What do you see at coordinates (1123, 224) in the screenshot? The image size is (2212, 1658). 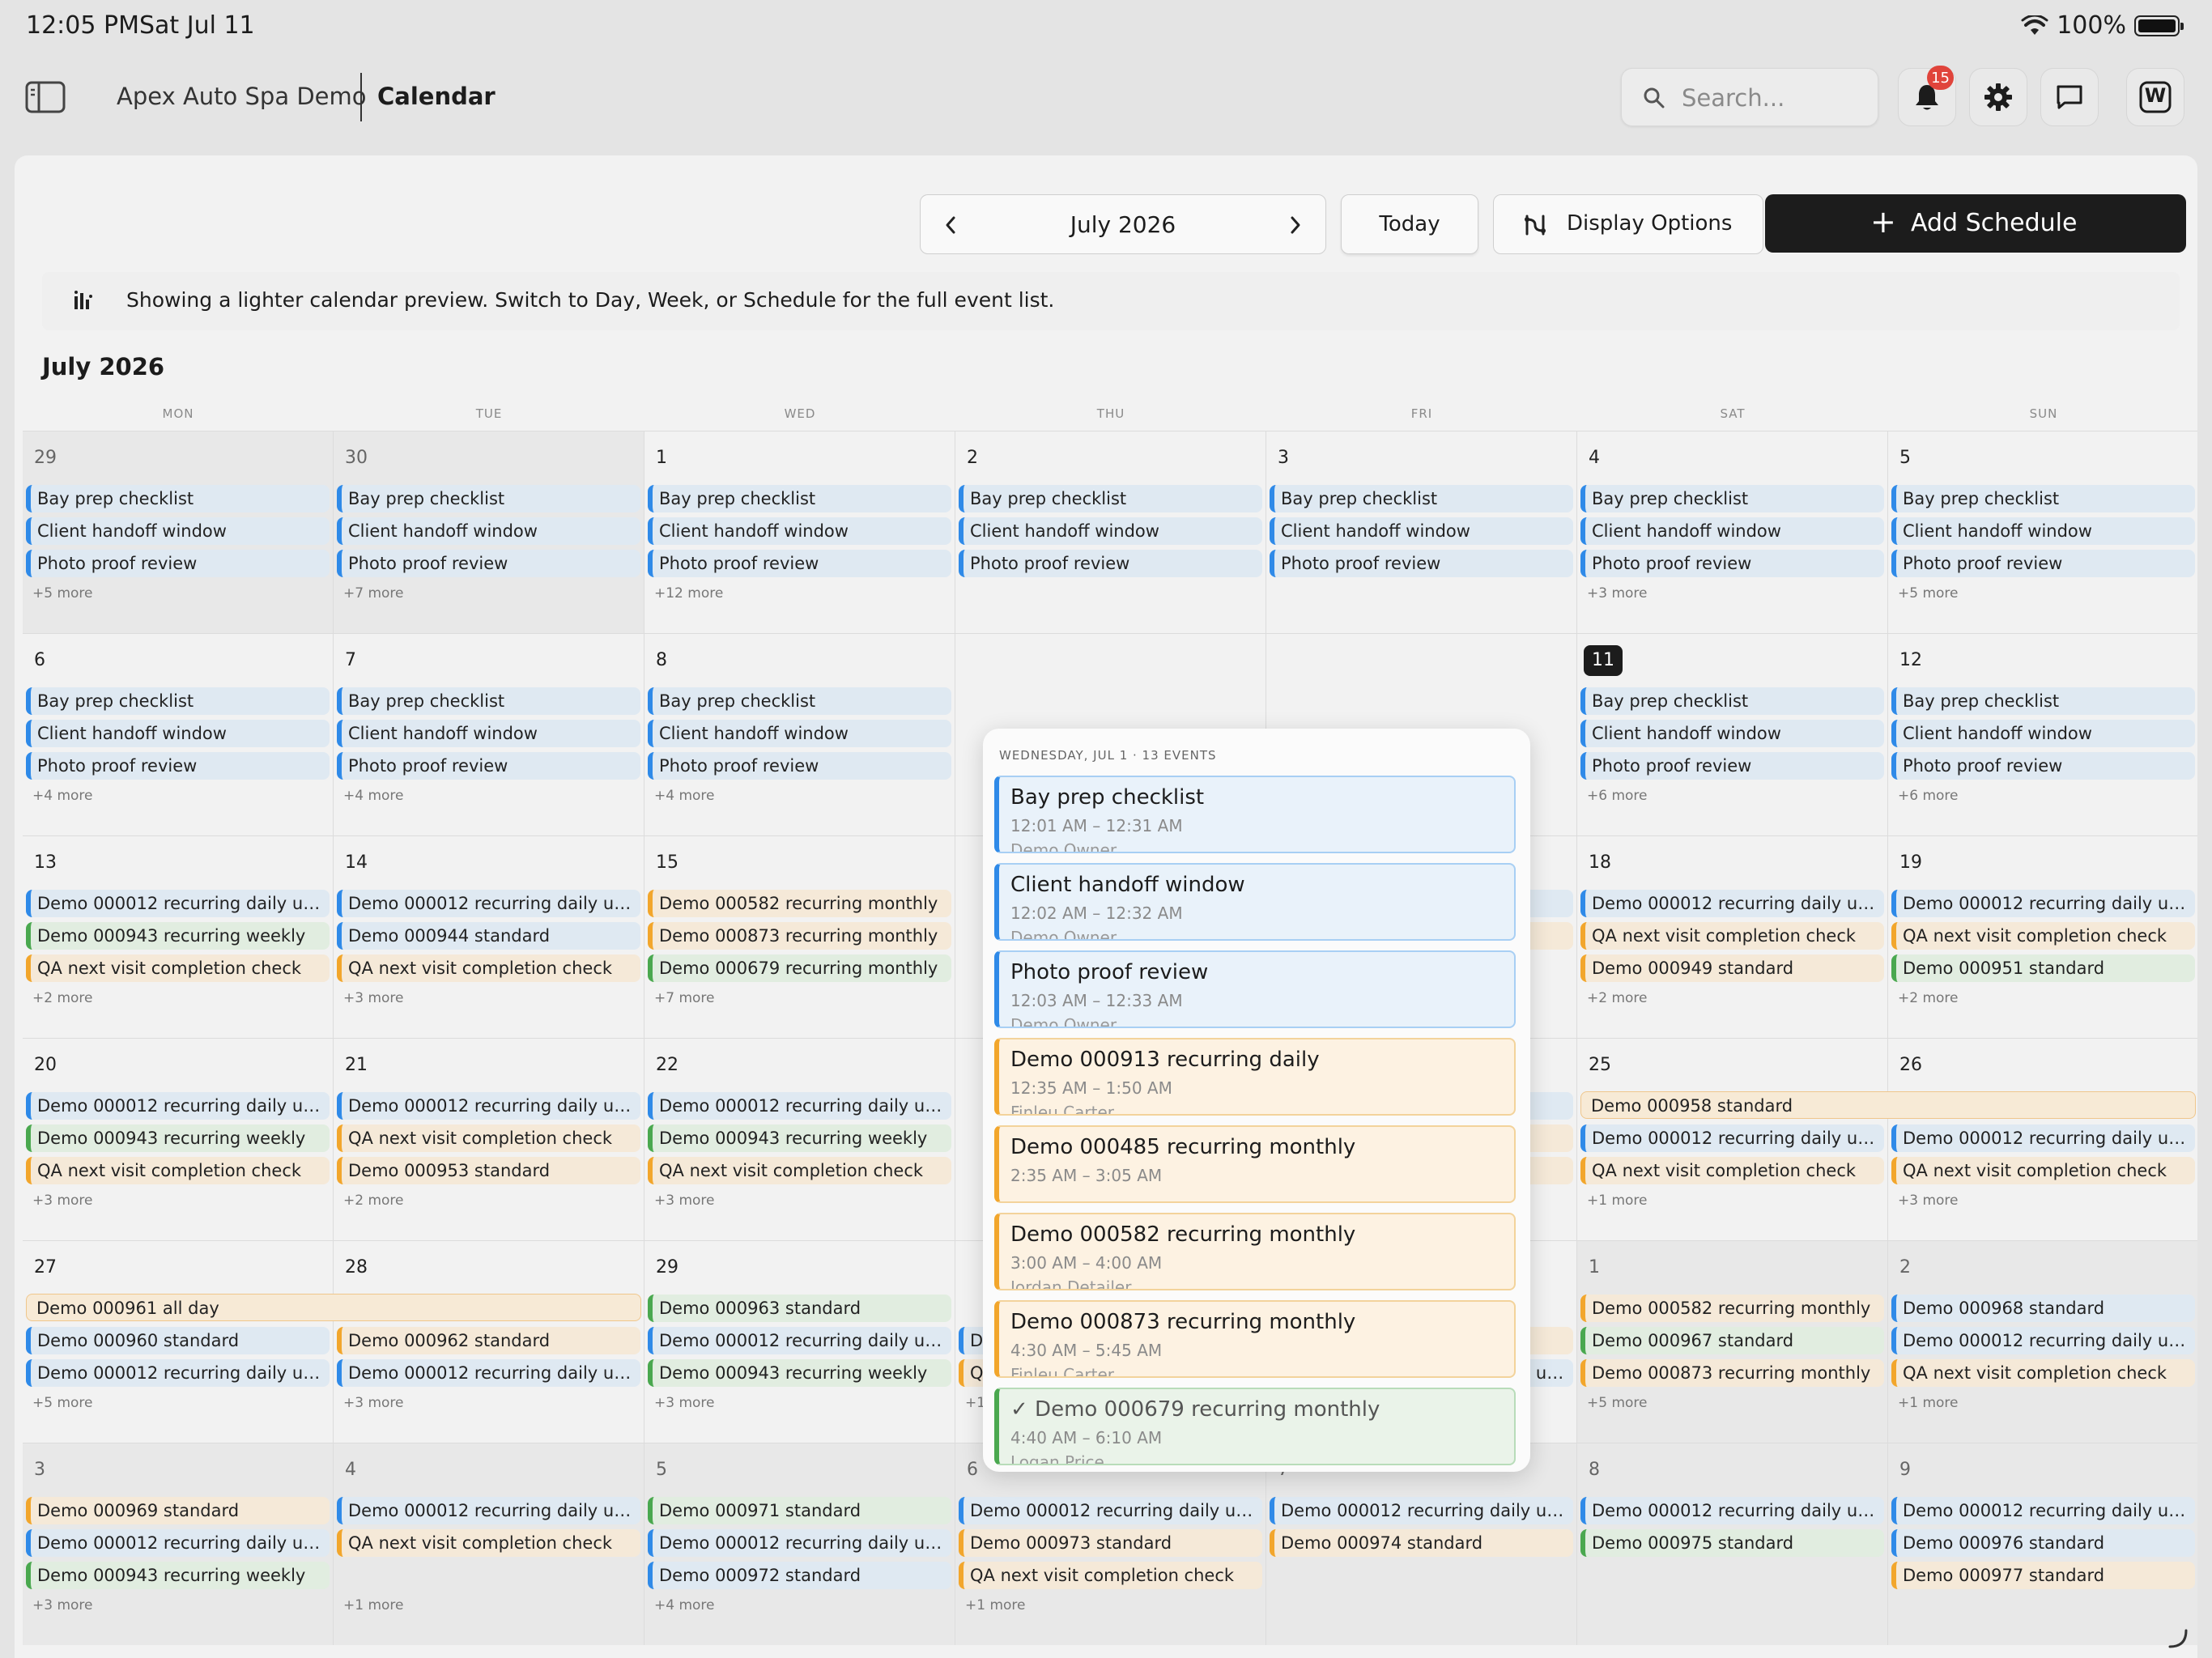 I see `current-month-label: July 2026` at bounding box center [1123, 224].